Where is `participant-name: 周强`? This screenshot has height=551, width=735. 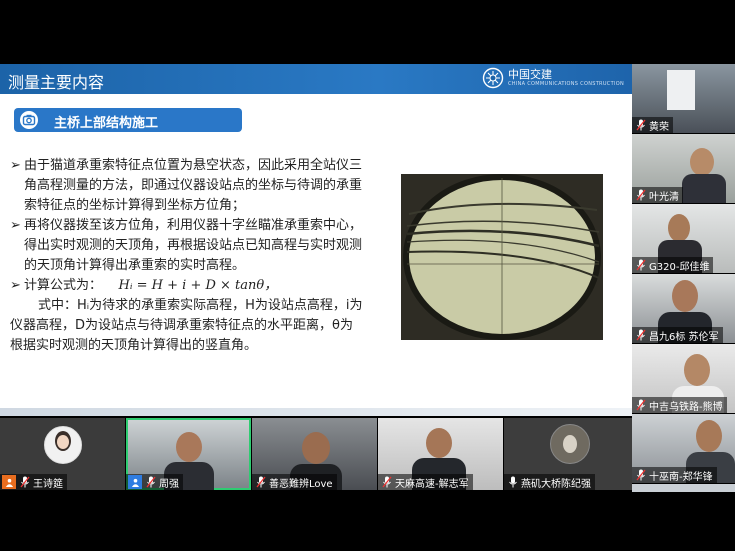 participant-name: 周强 is located at coordinates (169, 484).